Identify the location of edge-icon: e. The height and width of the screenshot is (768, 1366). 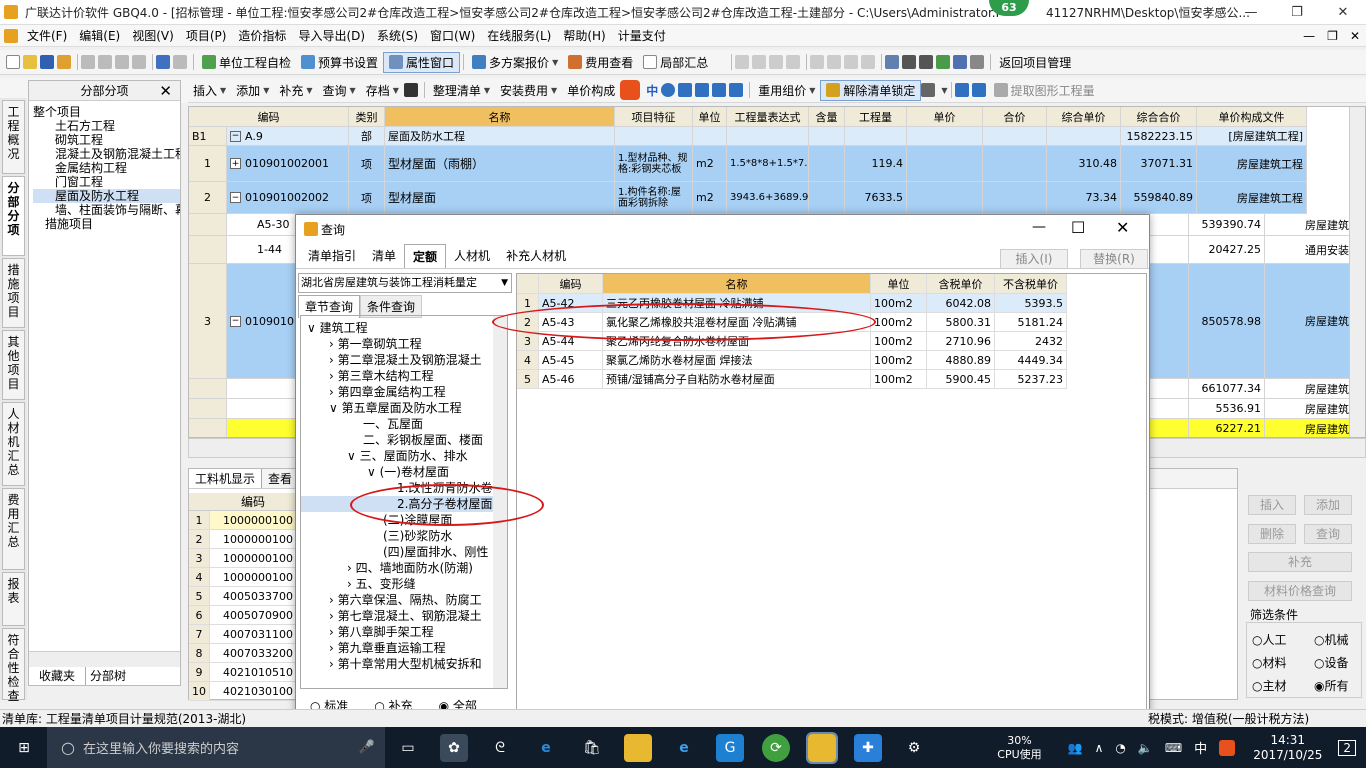
(546, 748).